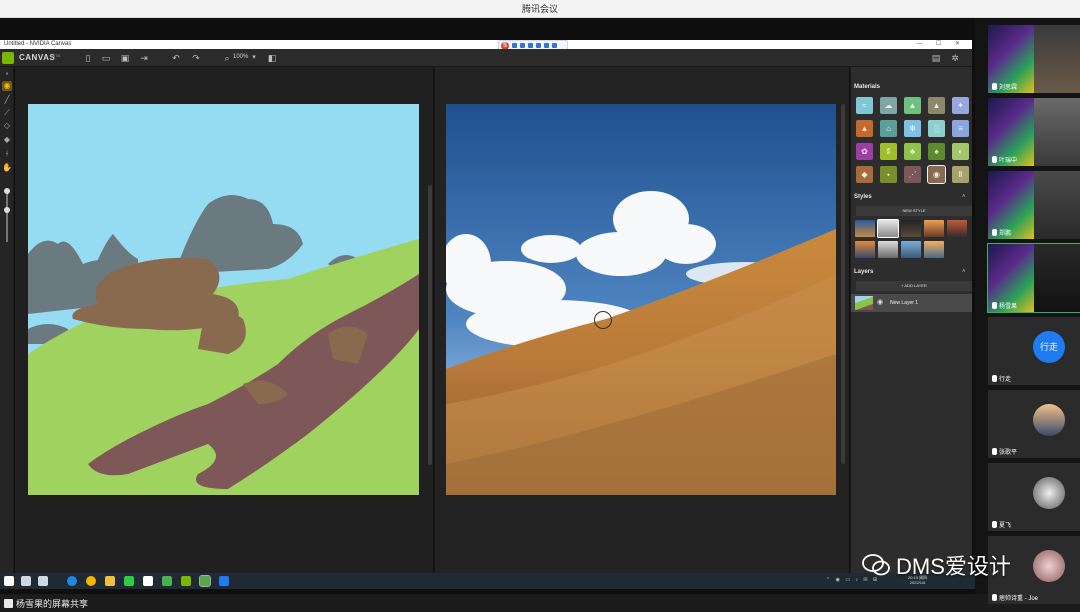 The height and width of the screenshot is (612, 1080). I want to click on layer-thumbnail, so click(864, 303).